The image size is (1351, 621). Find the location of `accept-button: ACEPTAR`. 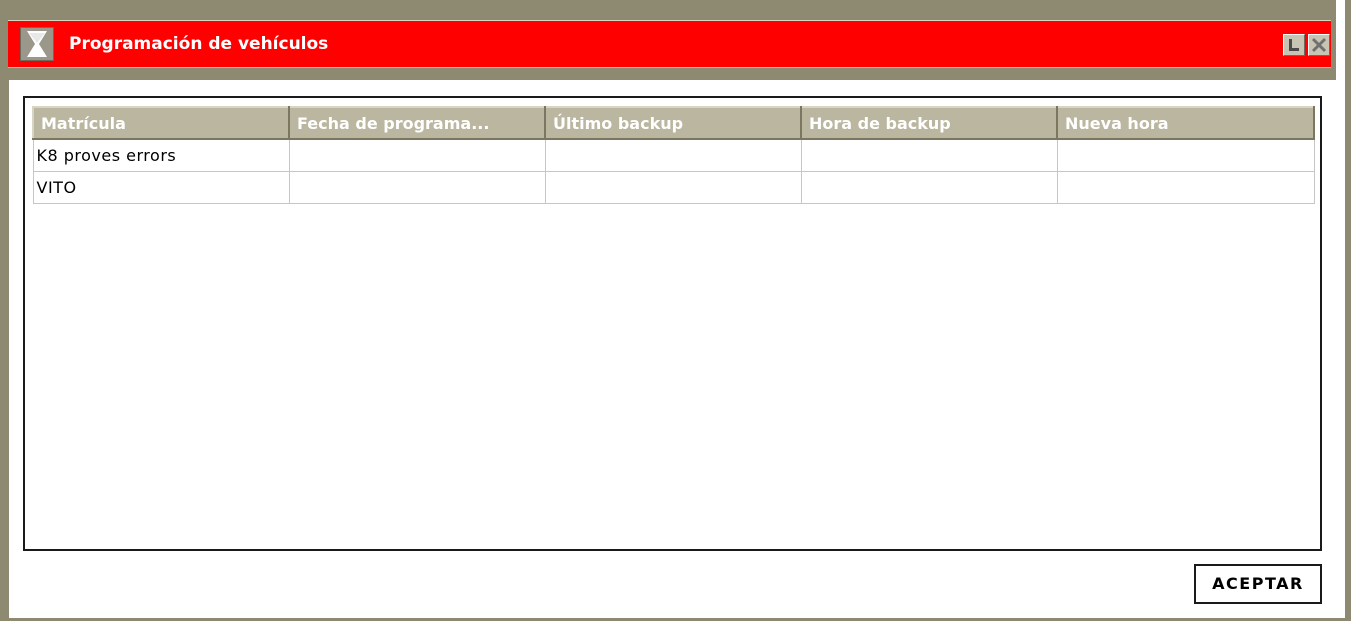

accept-button: ACEPTAR is located at coordinates (1258, 584).